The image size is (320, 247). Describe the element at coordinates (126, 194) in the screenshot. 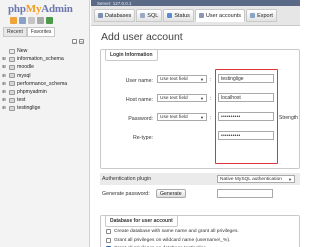

I see `generate-password-label: Generate password:` at that location.